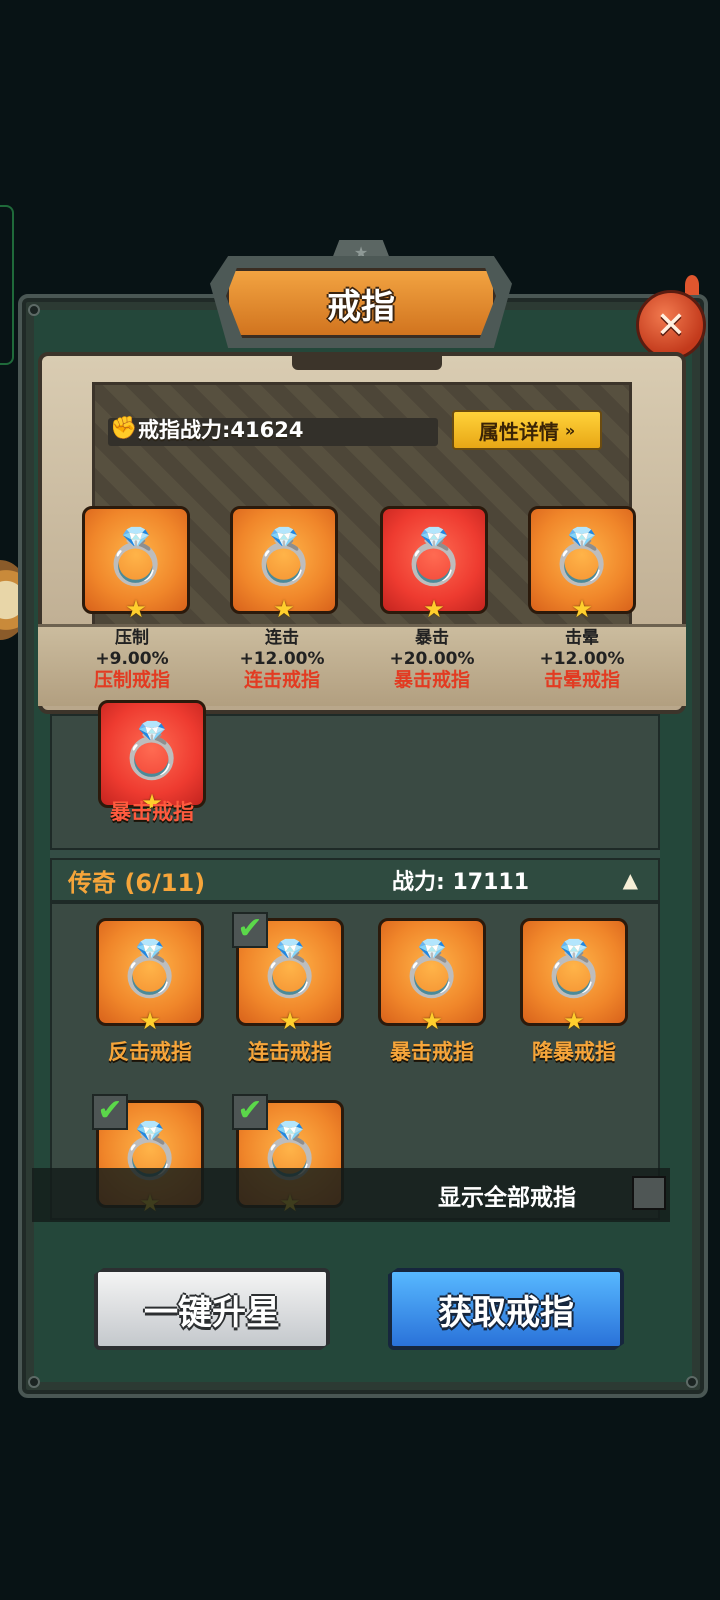 Image resolution: width=720 pixels, height=1600 pixels. Describe the element at coordinates (281, 680) in the screenshot. I see `ring-name: 连击戒指` at that location.